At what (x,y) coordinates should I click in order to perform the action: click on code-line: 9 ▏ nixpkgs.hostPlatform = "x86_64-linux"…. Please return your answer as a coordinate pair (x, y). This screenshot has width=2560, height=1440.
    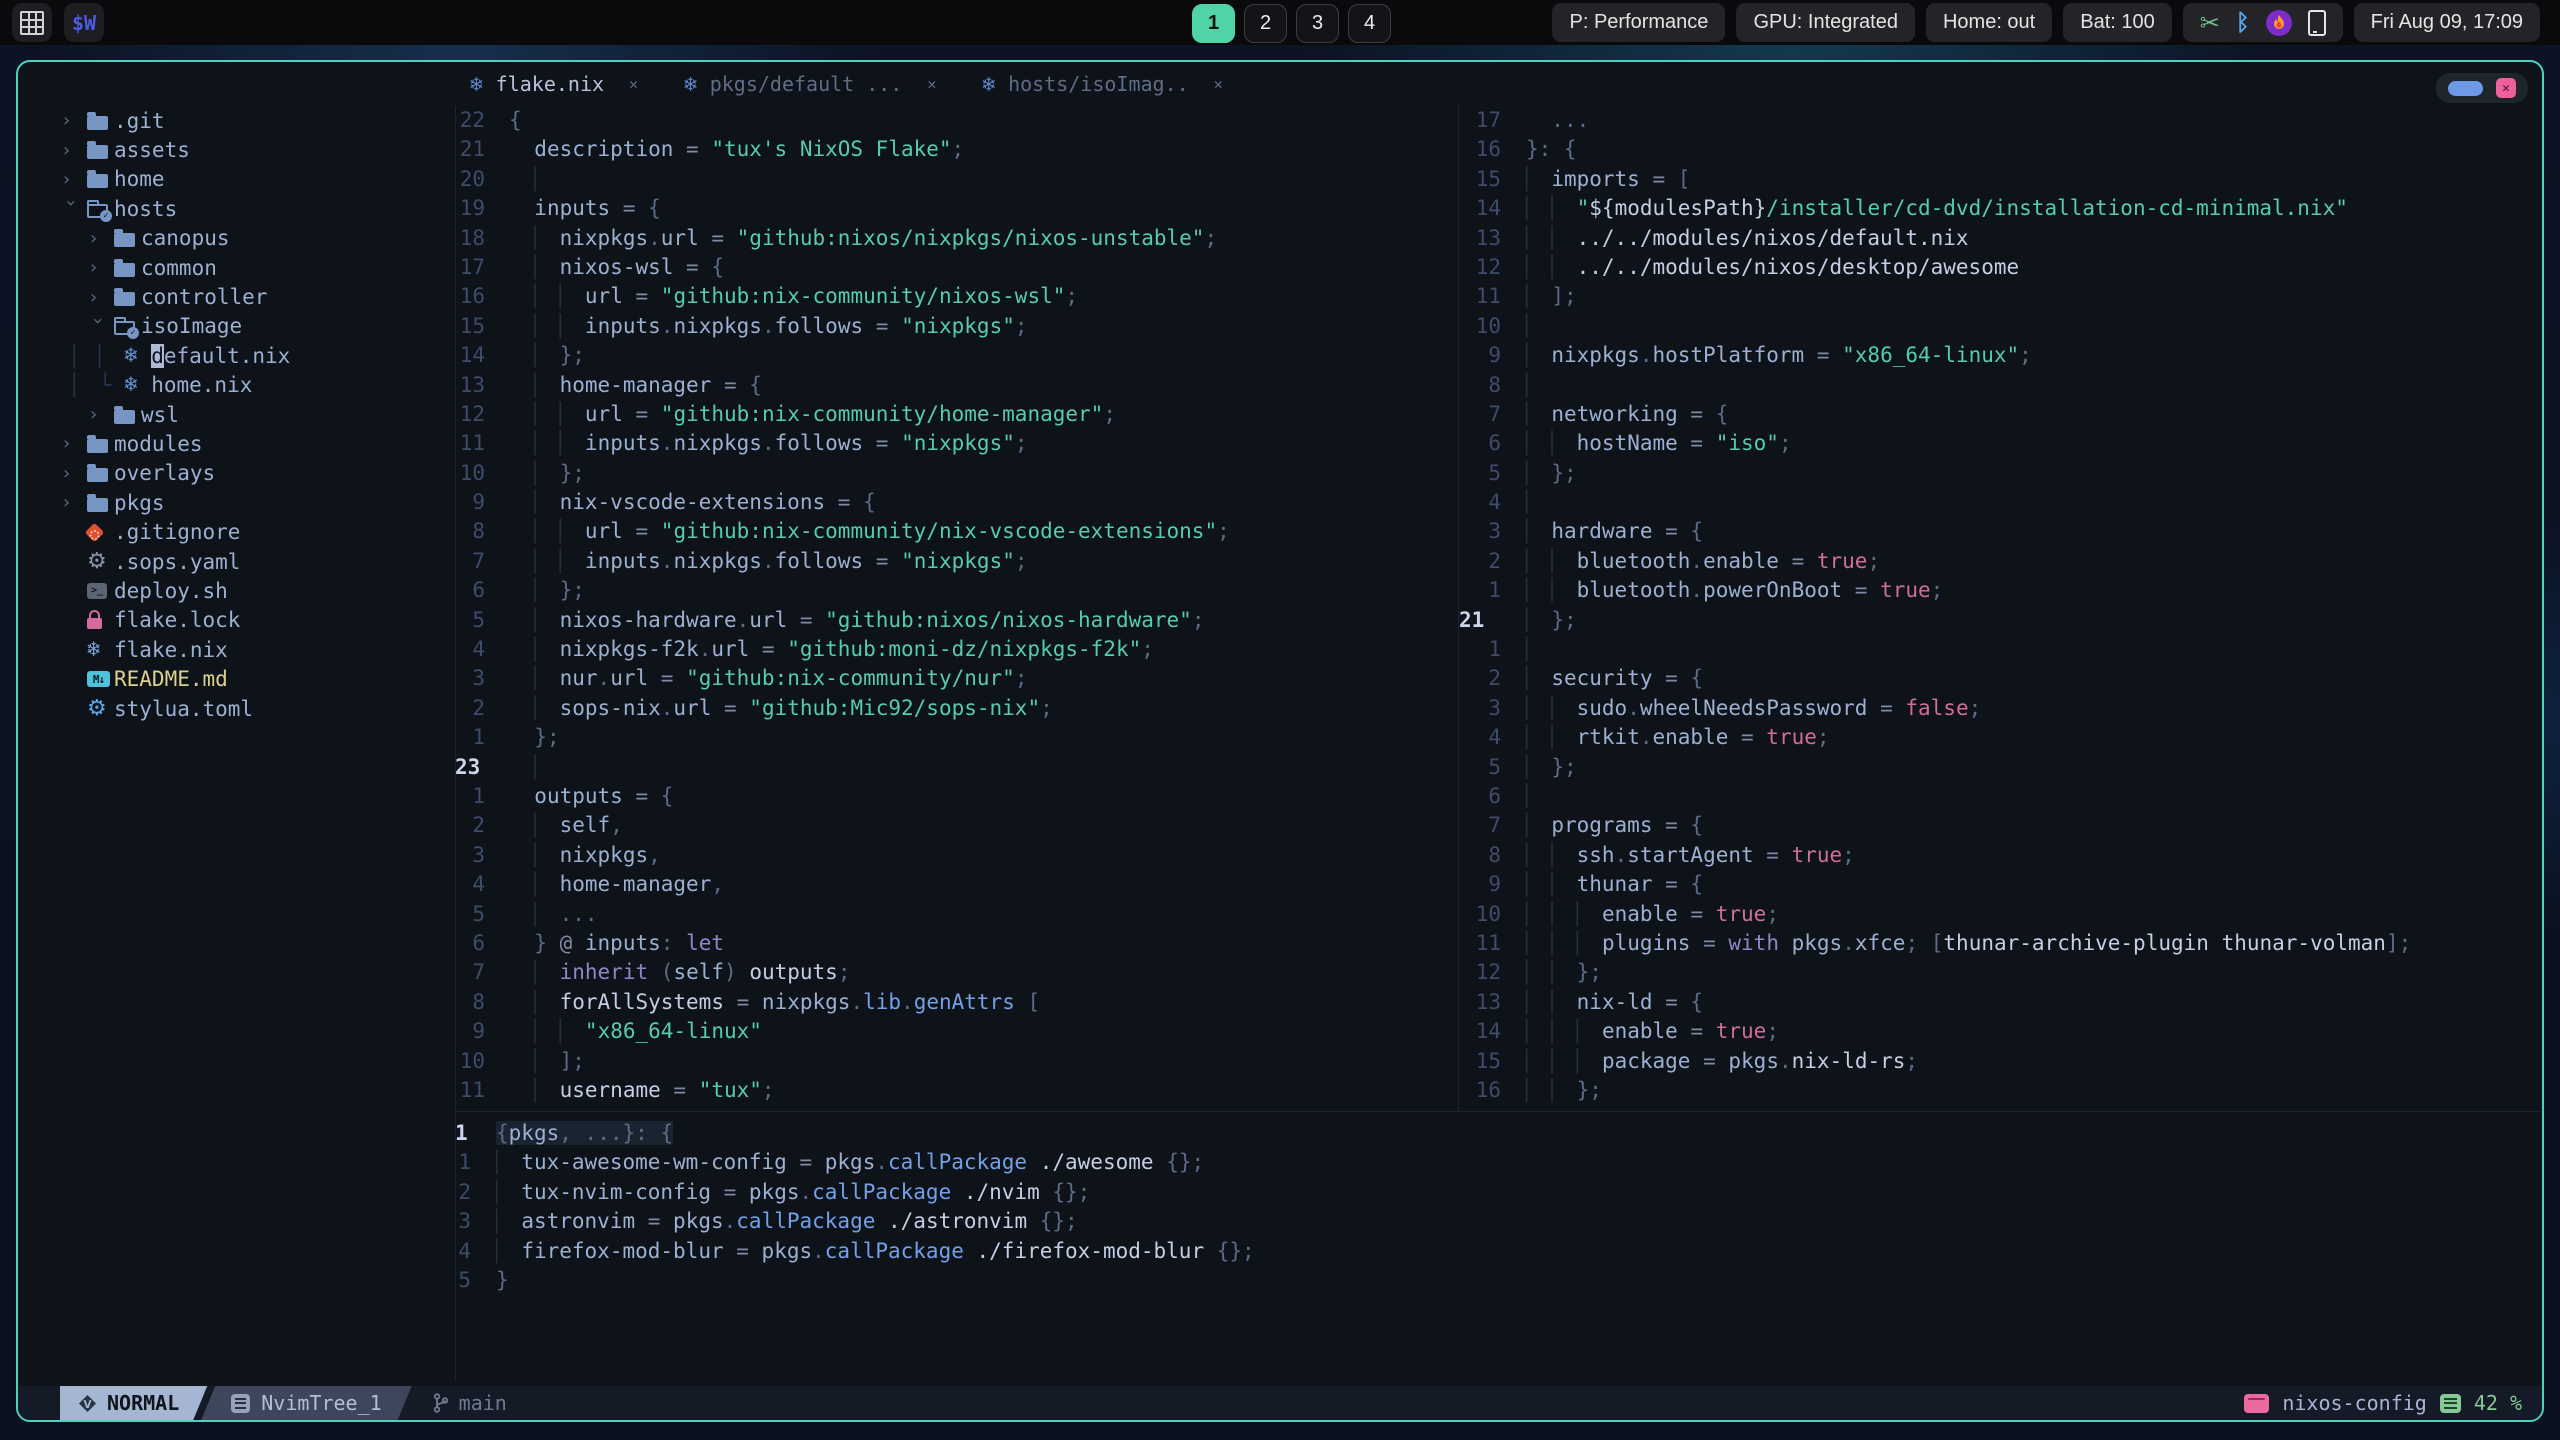
    Looking at the image, I should click on (2000, 355).